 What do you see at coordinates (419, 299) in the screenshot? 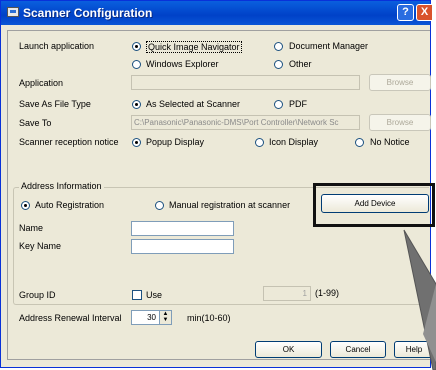
I see `callout-pointer-arrow` at bounding box center [419, 299].